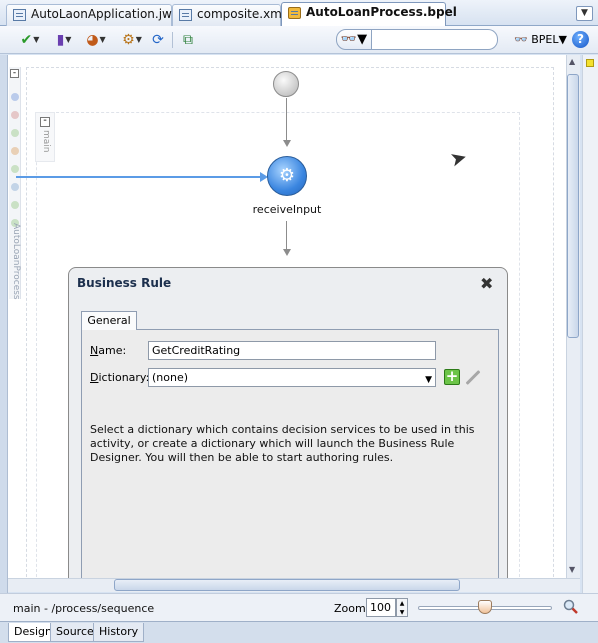  Describe the element at coordinates (299, 607) in the screenshot. I see `status-bar: main - /process/sequence Zoom: ▲▼` at that location.